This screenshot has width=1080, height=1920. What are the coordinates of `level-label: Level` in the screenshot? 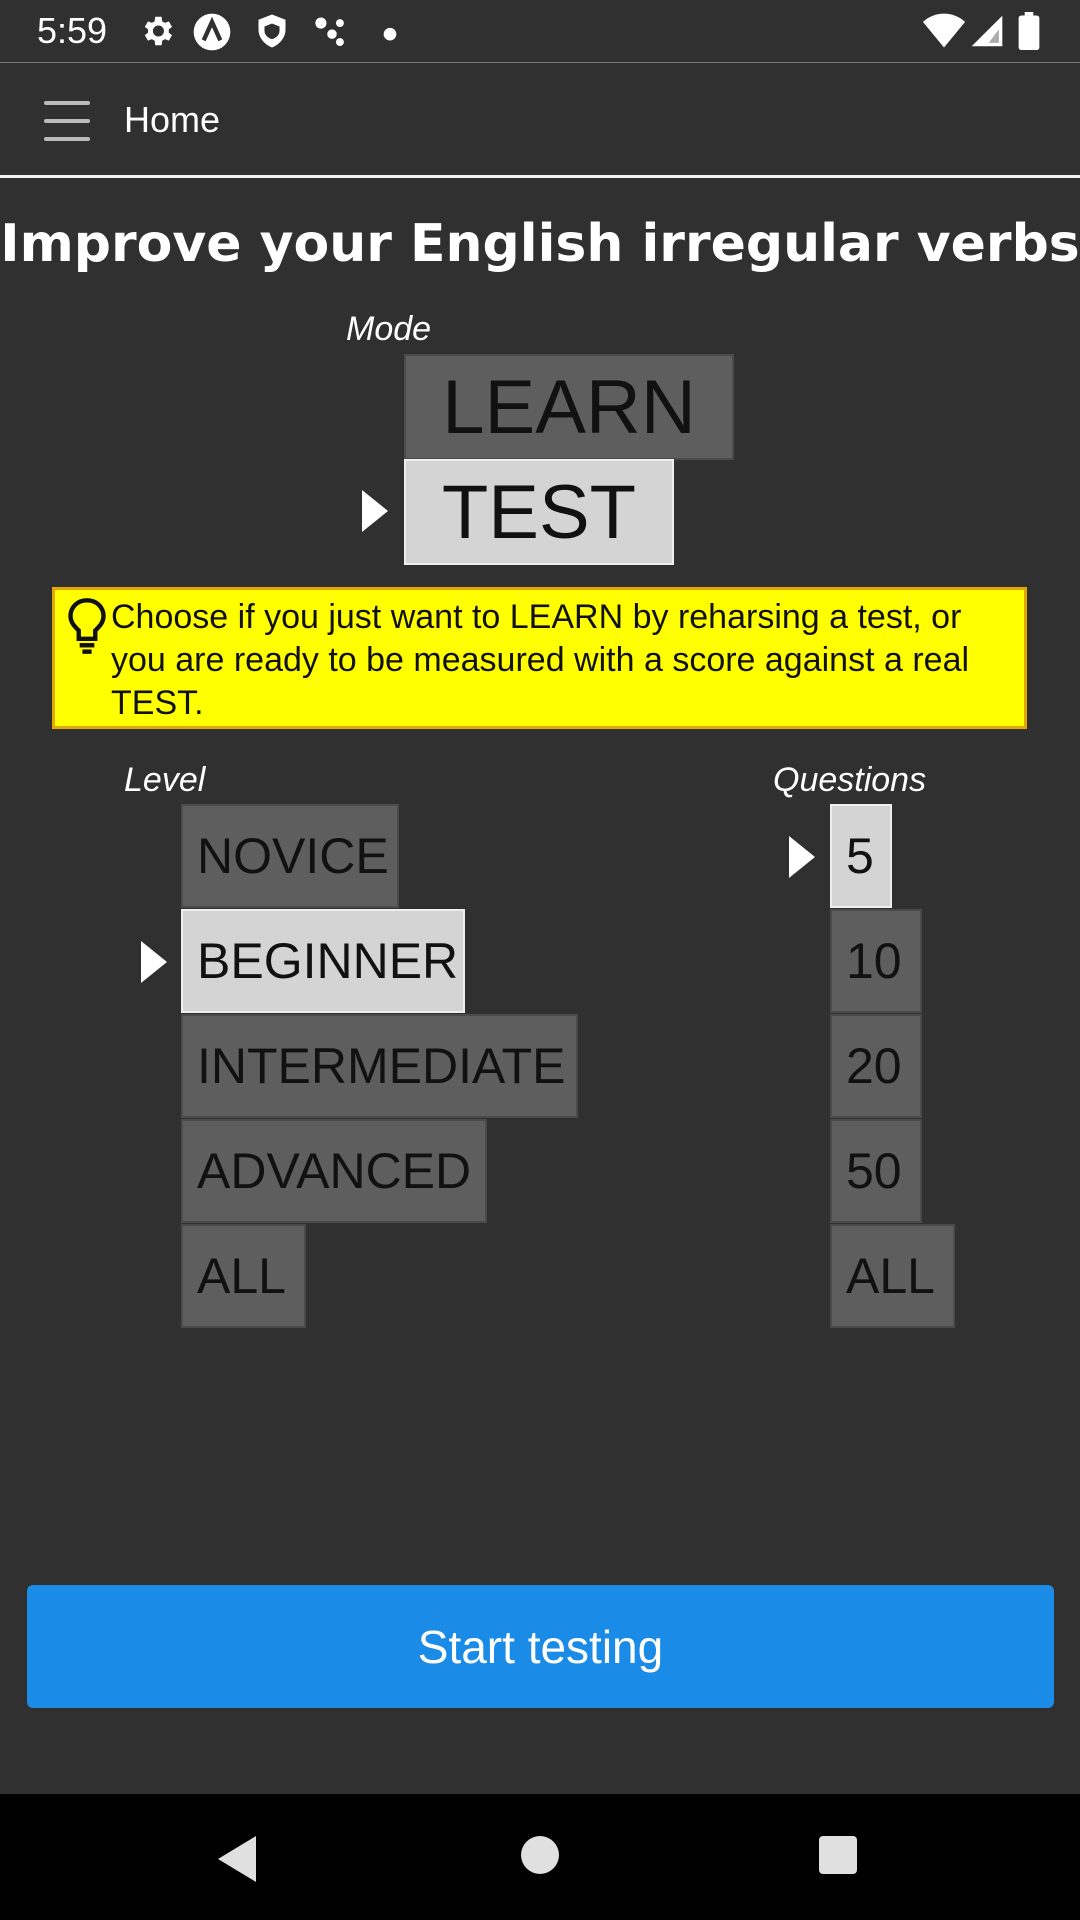 It's located at (165, 780).